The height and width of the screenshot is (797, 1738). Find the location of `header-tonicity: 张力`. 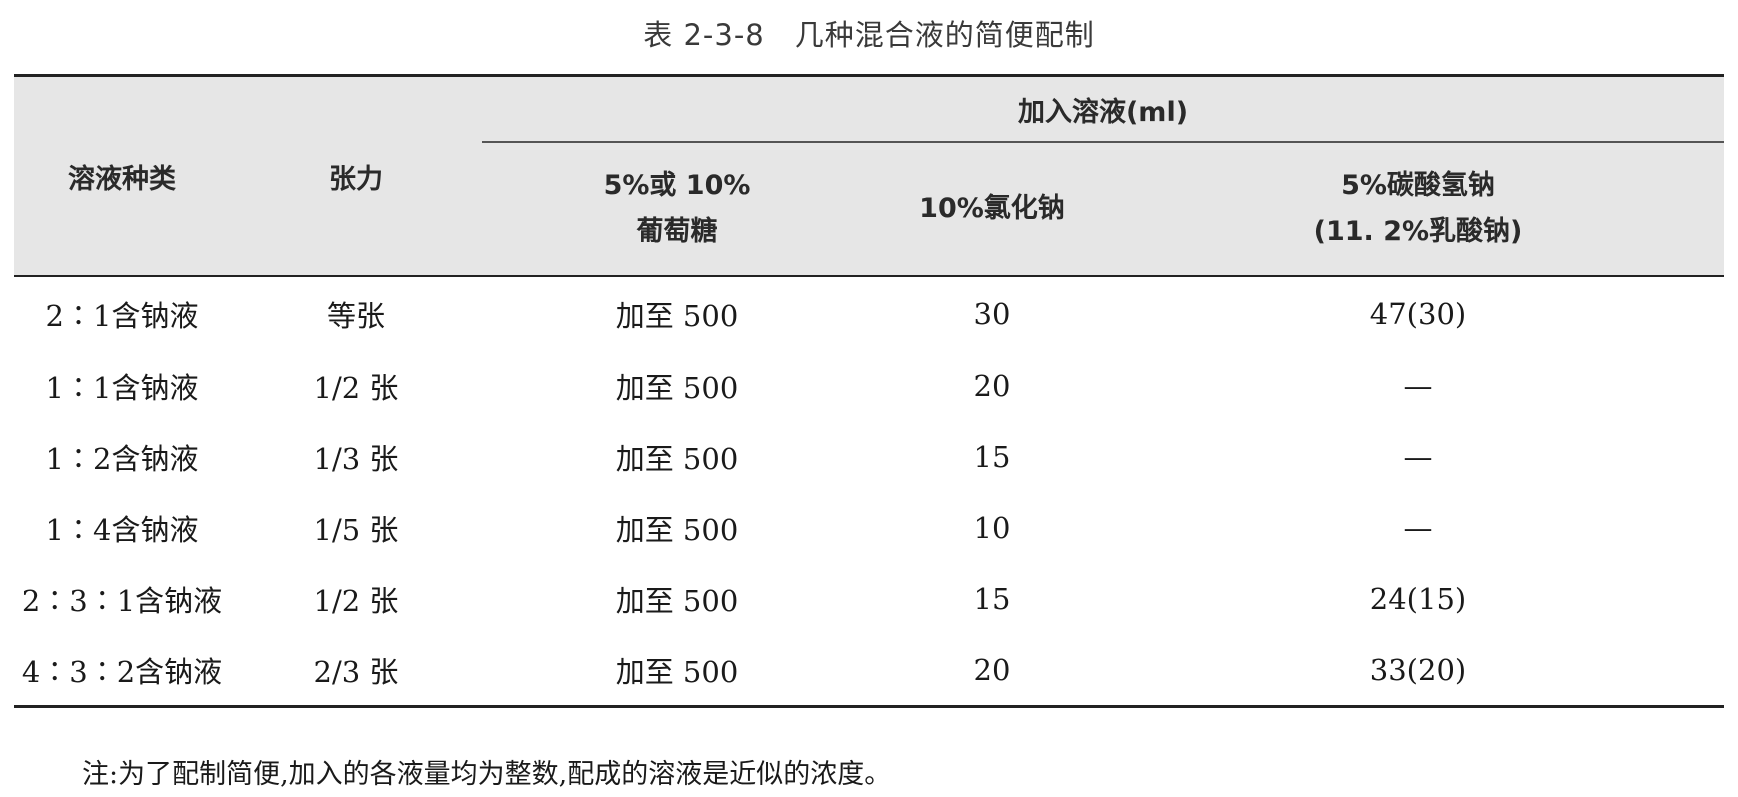

header-tonicity: 张力 is located at coordinates (356, 176).